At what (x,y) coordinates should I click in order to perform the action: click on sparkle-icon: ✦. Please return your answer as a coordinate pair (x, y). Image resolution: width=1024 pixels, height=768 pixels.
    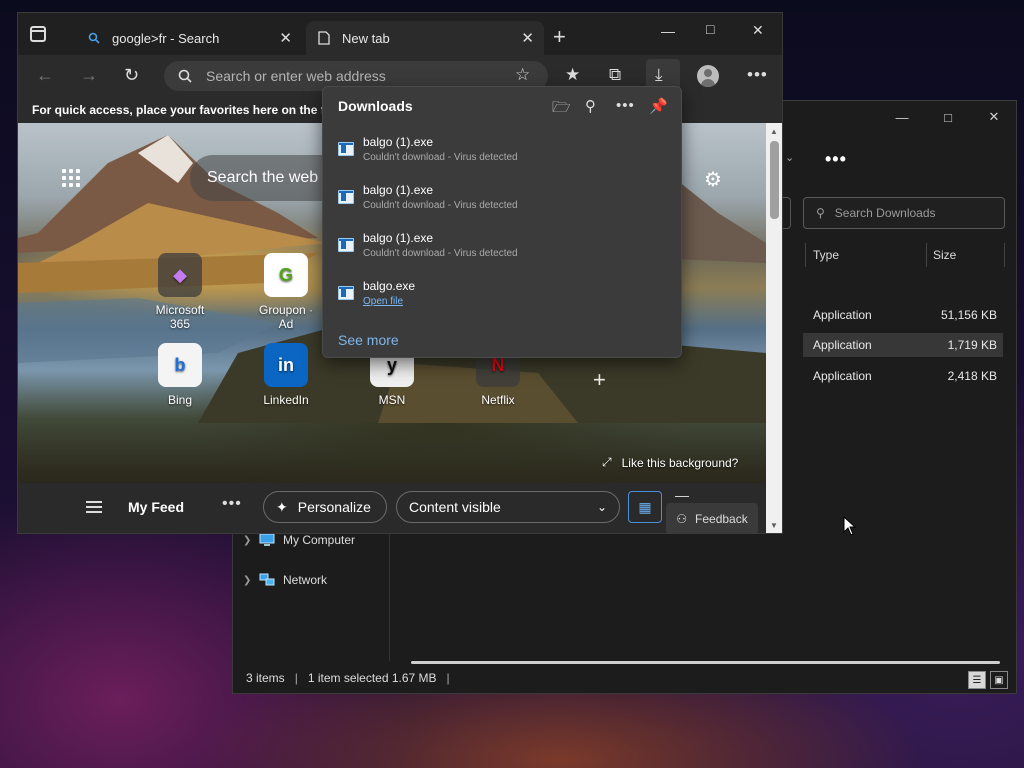
    Looking at the image, I should click on (282, 506).